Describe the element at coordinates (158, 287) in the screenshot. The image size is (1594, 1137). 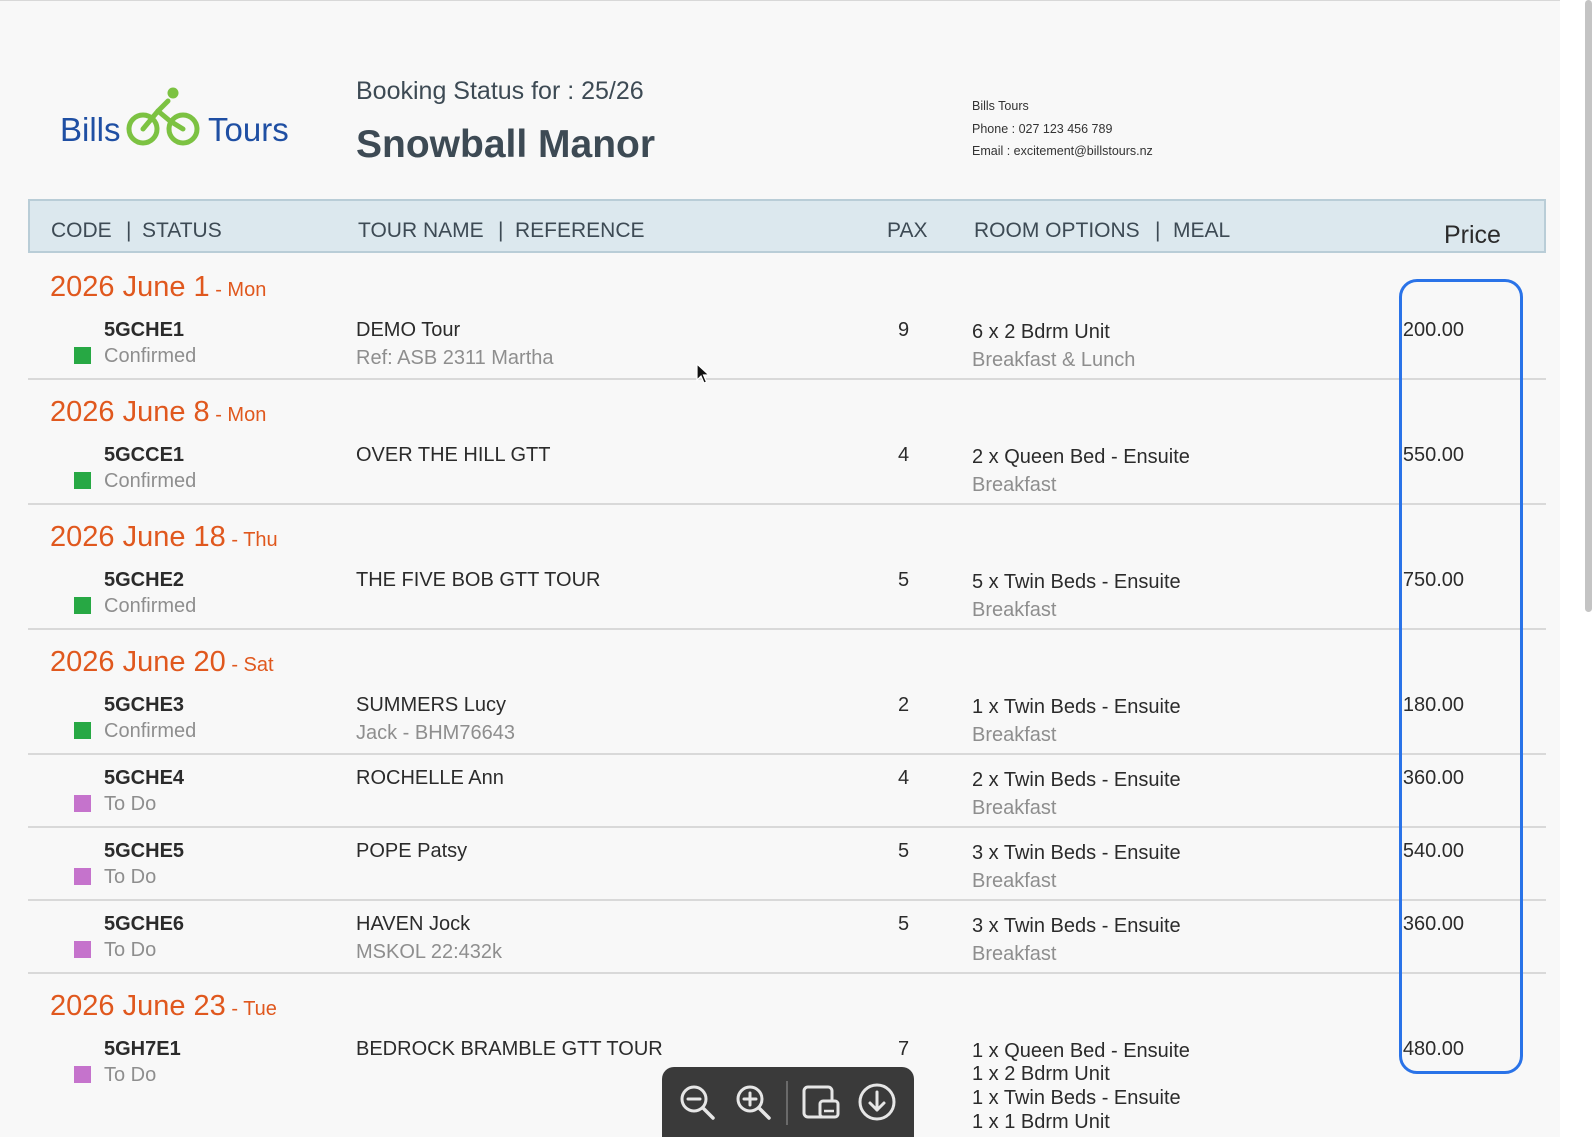
I see `date-heading: 2026 June 1 - Mon` at that location.